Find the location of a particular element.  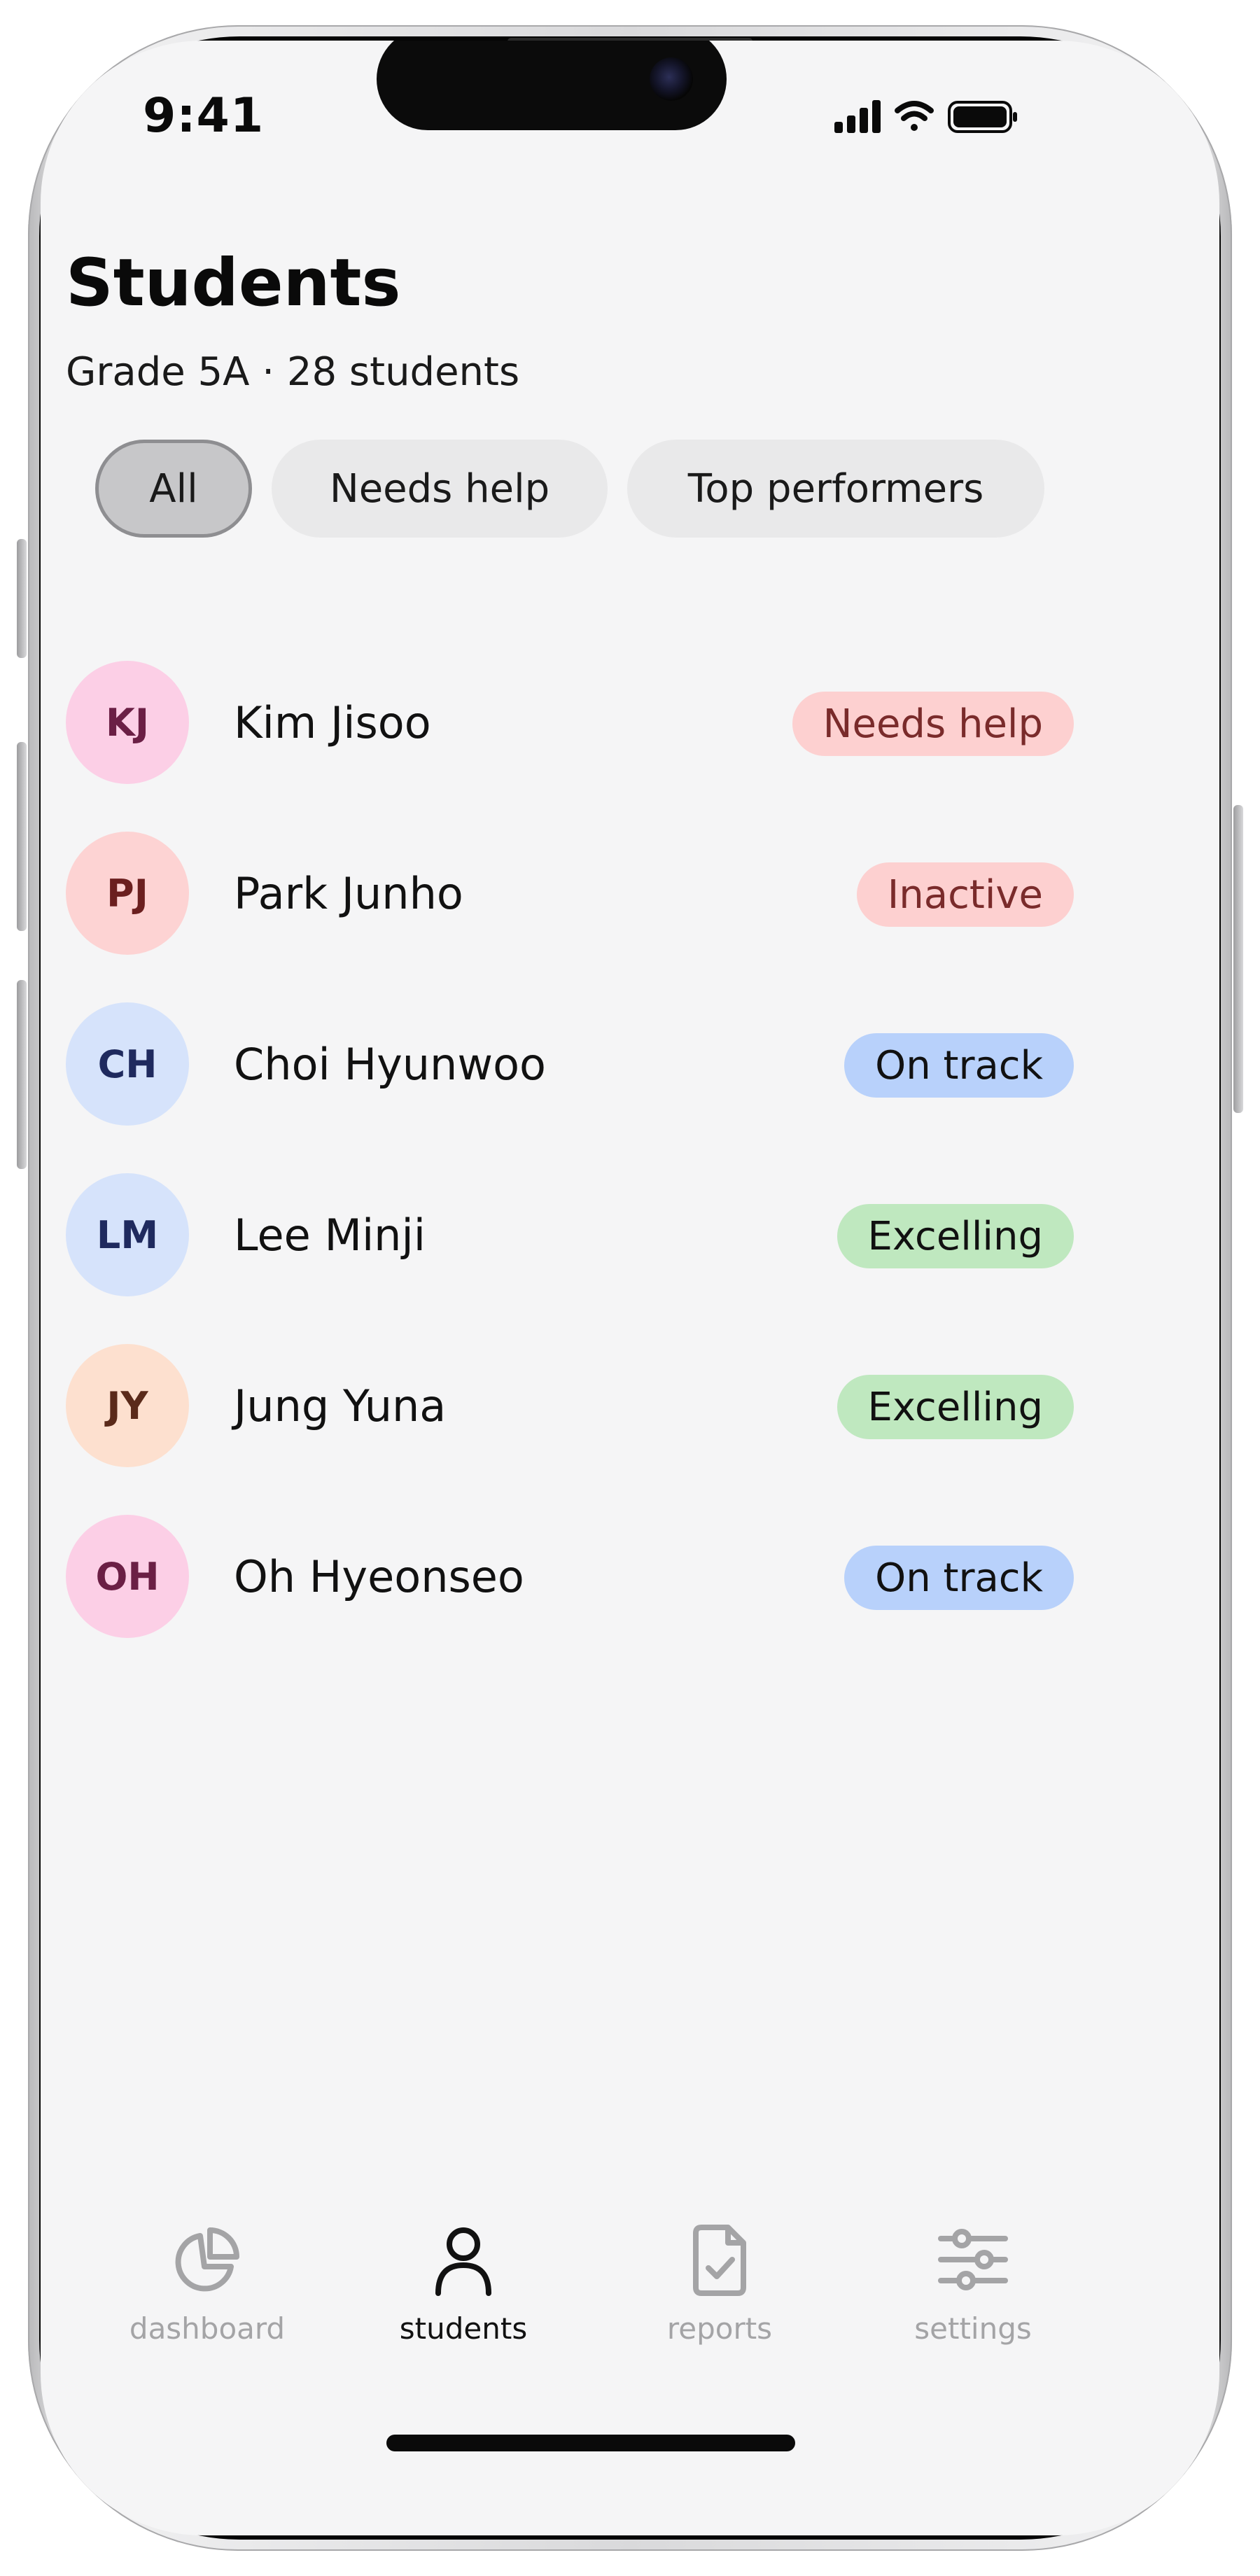

filter-chip-top-performers: Top performers is located at coordinates (835, 489).